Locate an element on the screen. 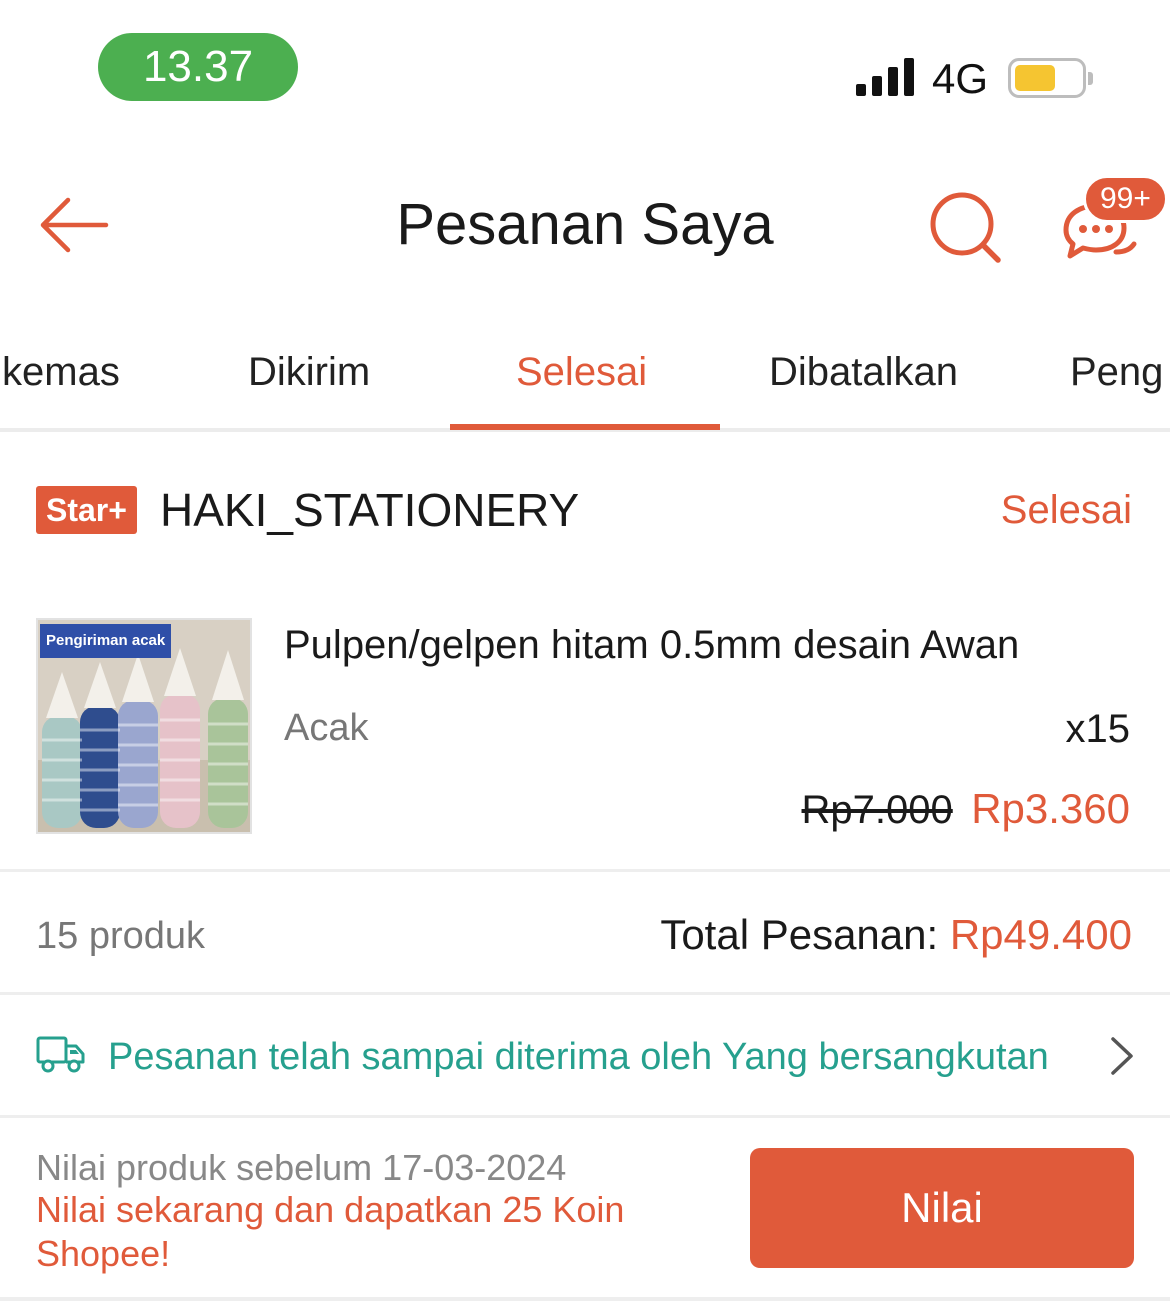 The image size is (1170, 1301). product-thumbnail: Pengiriman acak is located at coordinates (144, 726).